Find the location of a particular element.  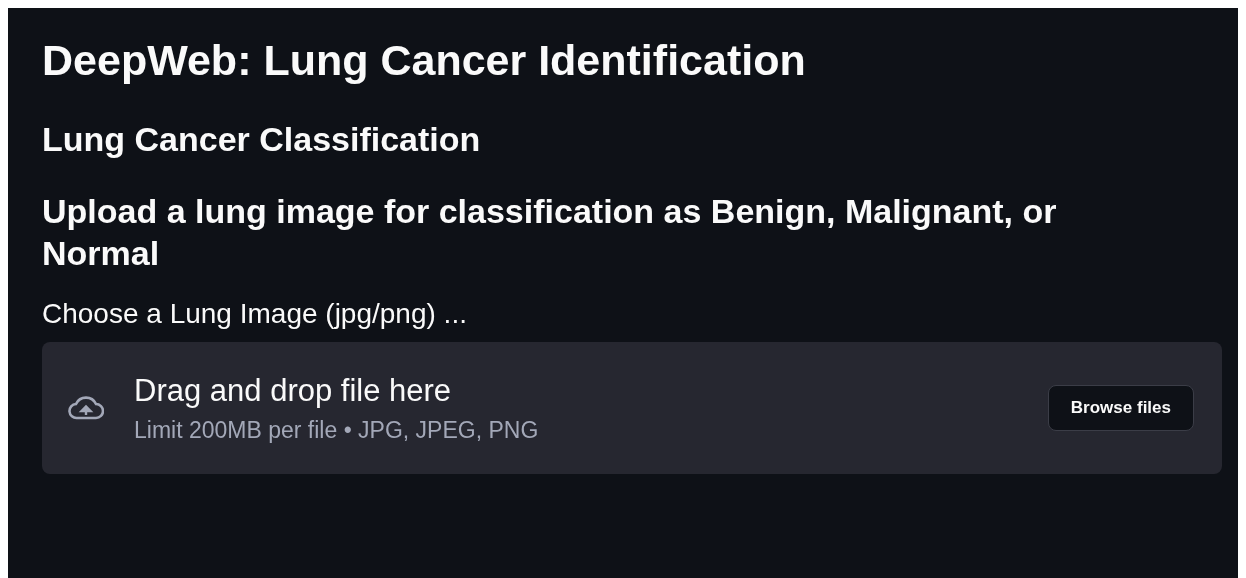

page-title: DeepWeb: Lung Cancer Identification is located at coordinates (424, 60).